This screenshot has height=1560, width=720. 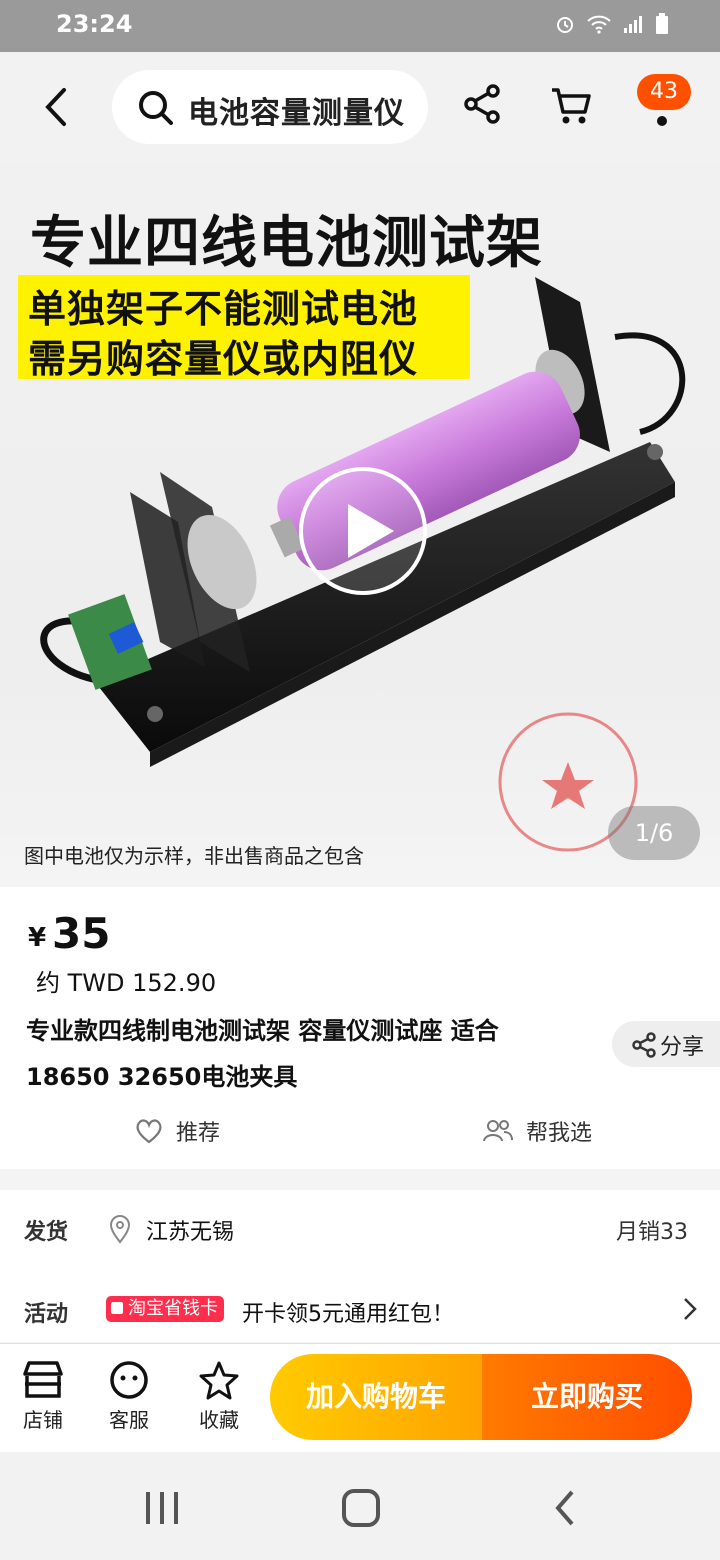 I want to click on add-to-cart-button: 加入购物车, so click(x=376, y=1397).